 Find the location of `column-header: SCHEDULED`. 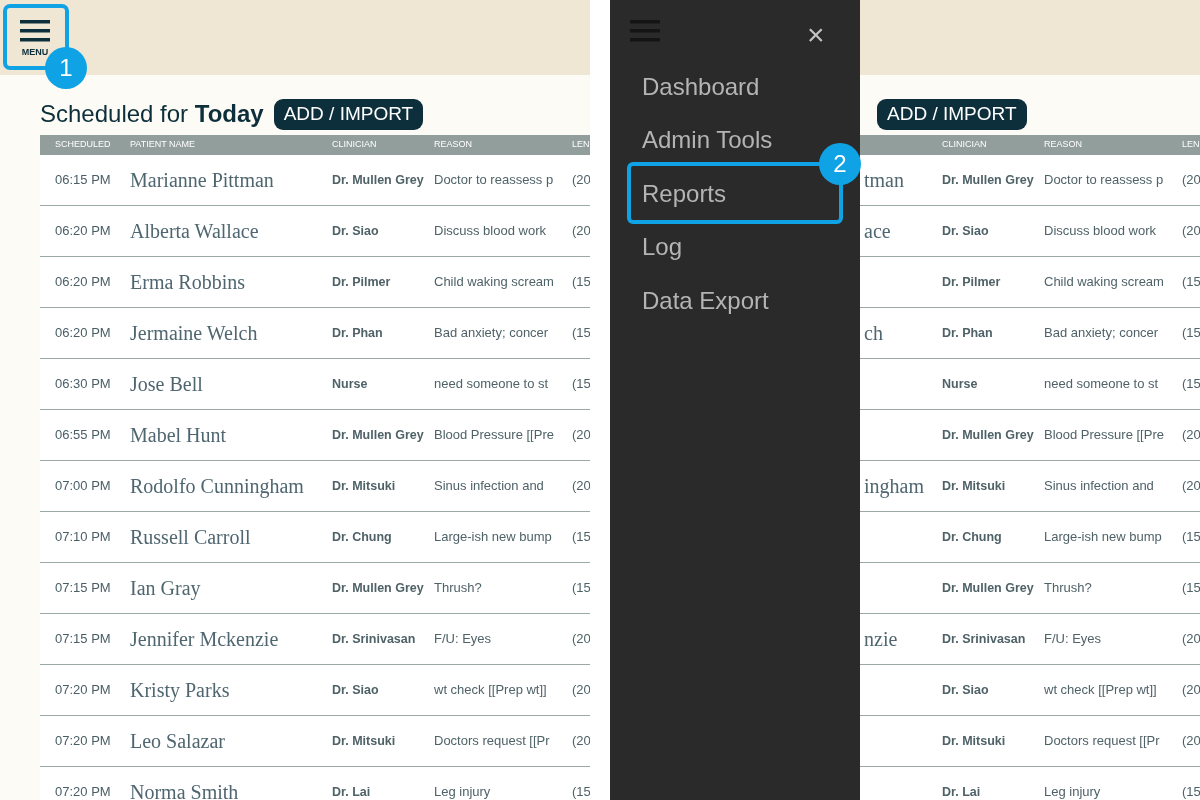

column-header: SCHEDULED is located at coordinates (83, 145).